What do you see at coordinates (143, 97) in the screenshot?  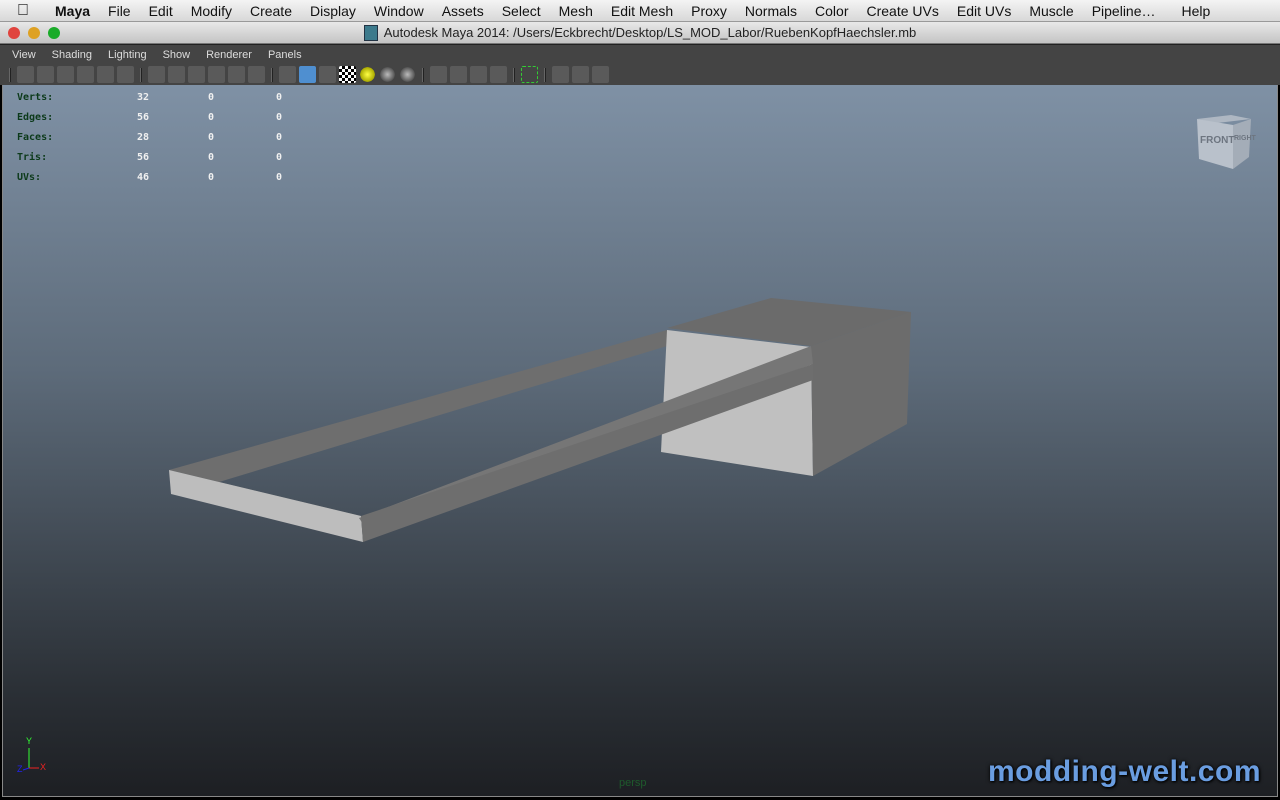 I see `hud-value: 32` at bounding box center [143, 97].